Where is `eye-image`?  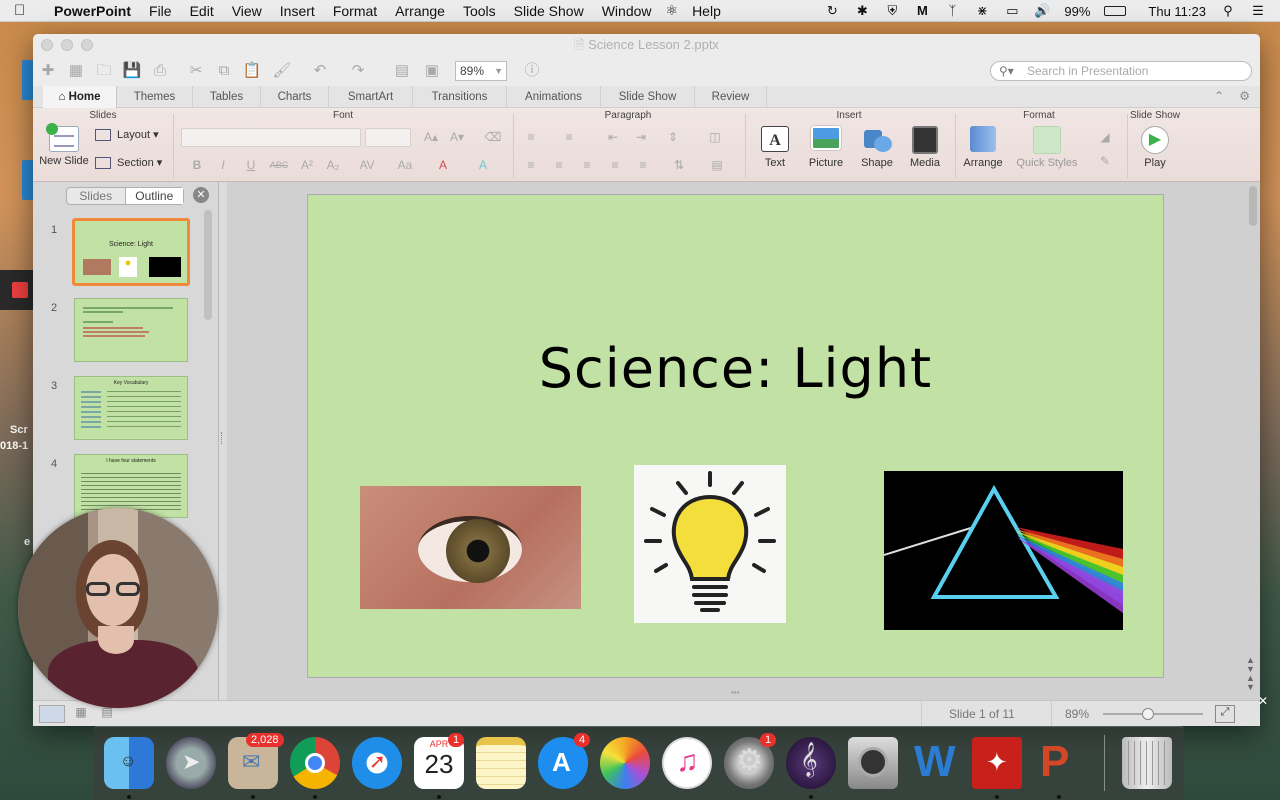 eye-image is located at coordinates (470, 547).